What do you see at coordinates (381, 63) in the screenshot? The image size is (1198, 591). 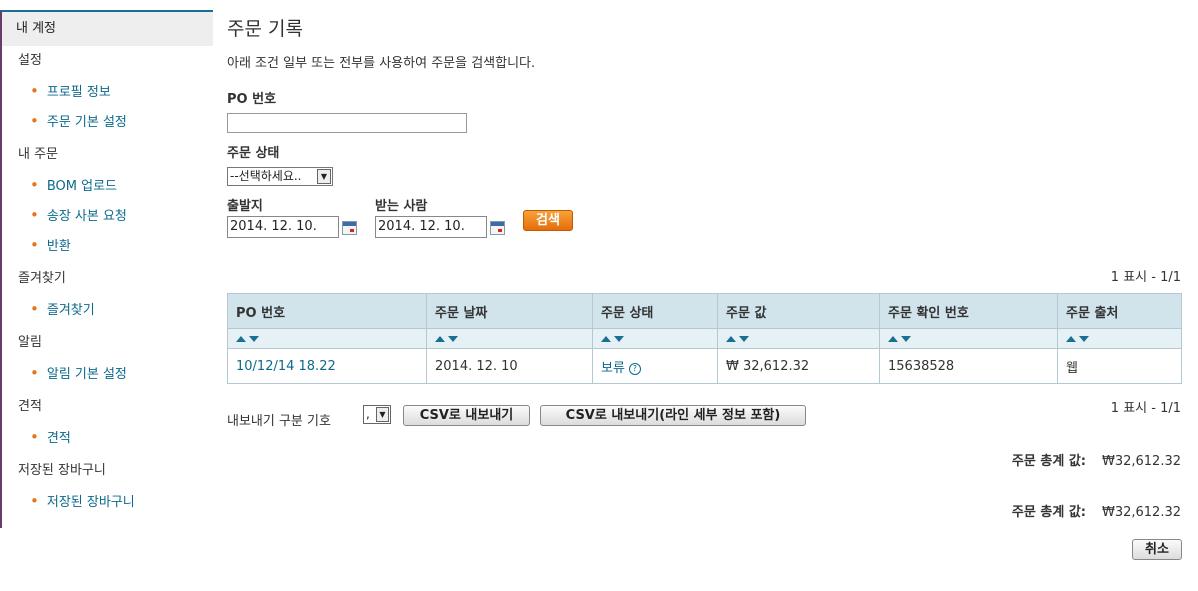 I see `page-description: 아래 조건 일부 또는 전부를 사용하여 주문을 검색합니다.` at bounding box center [381, 63].